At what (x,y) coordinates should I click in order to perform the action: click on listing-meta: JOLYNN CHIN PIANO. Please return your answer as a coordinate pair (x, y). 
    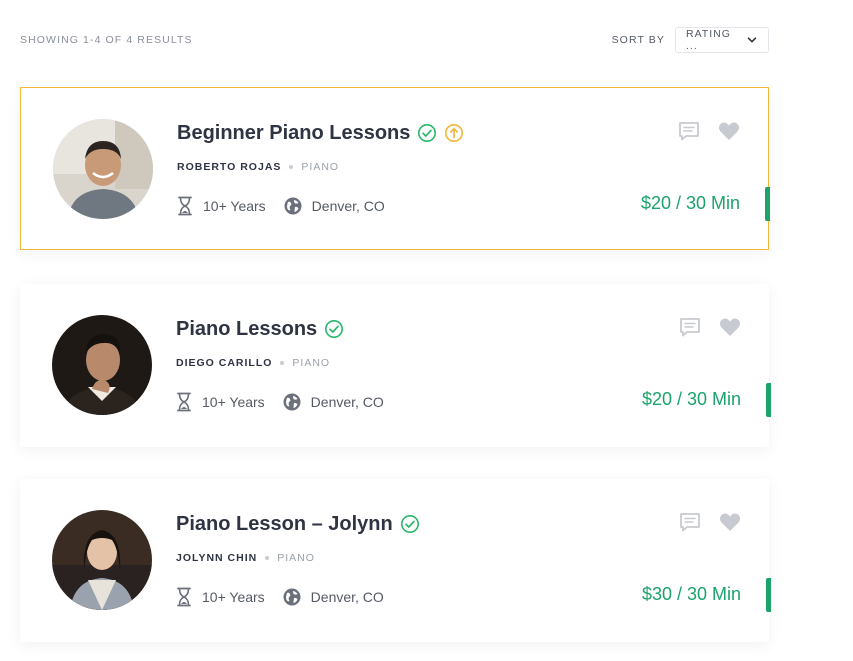
    Looking at the image, I should click on (245, 558).